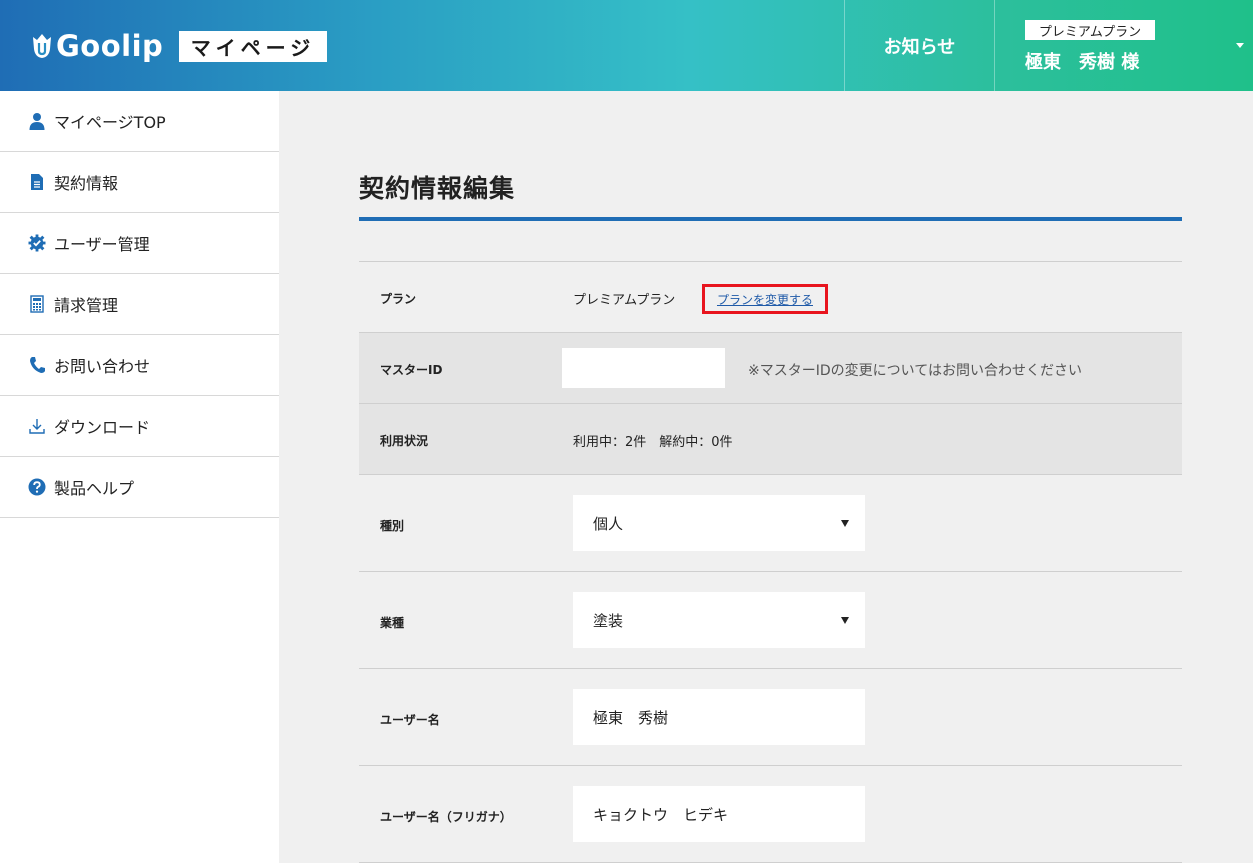  What do you see at coordinates (1082, 62) in the screenshot?
I see `user-name: 極東 秀樹 様` at bounding box center [1082, 62].